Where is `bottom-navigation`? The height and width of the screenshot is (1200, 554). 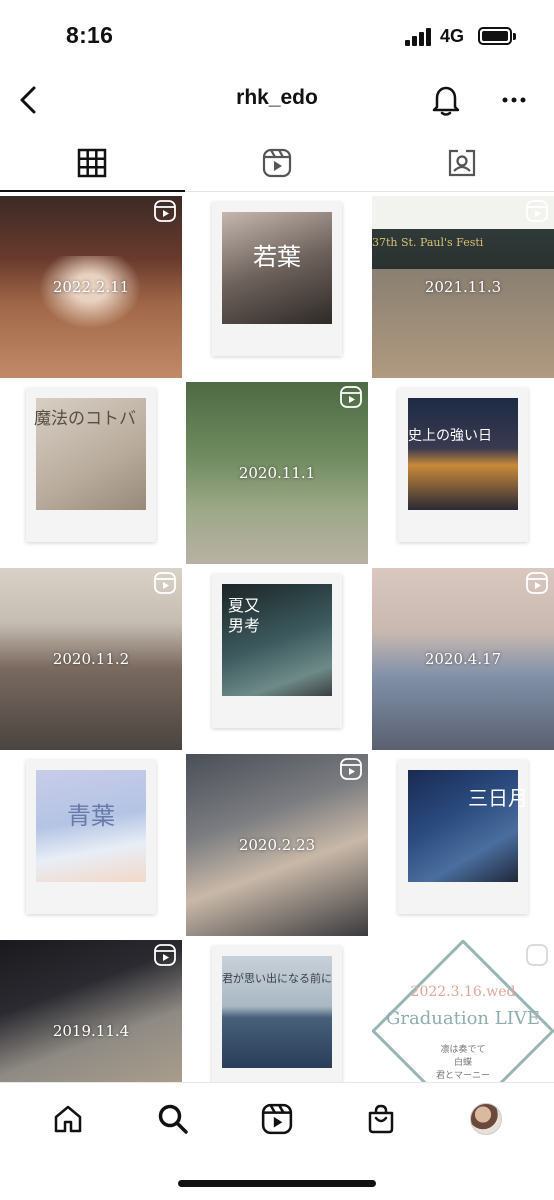 bottom-navigation is located at coordinates (277, 1118).